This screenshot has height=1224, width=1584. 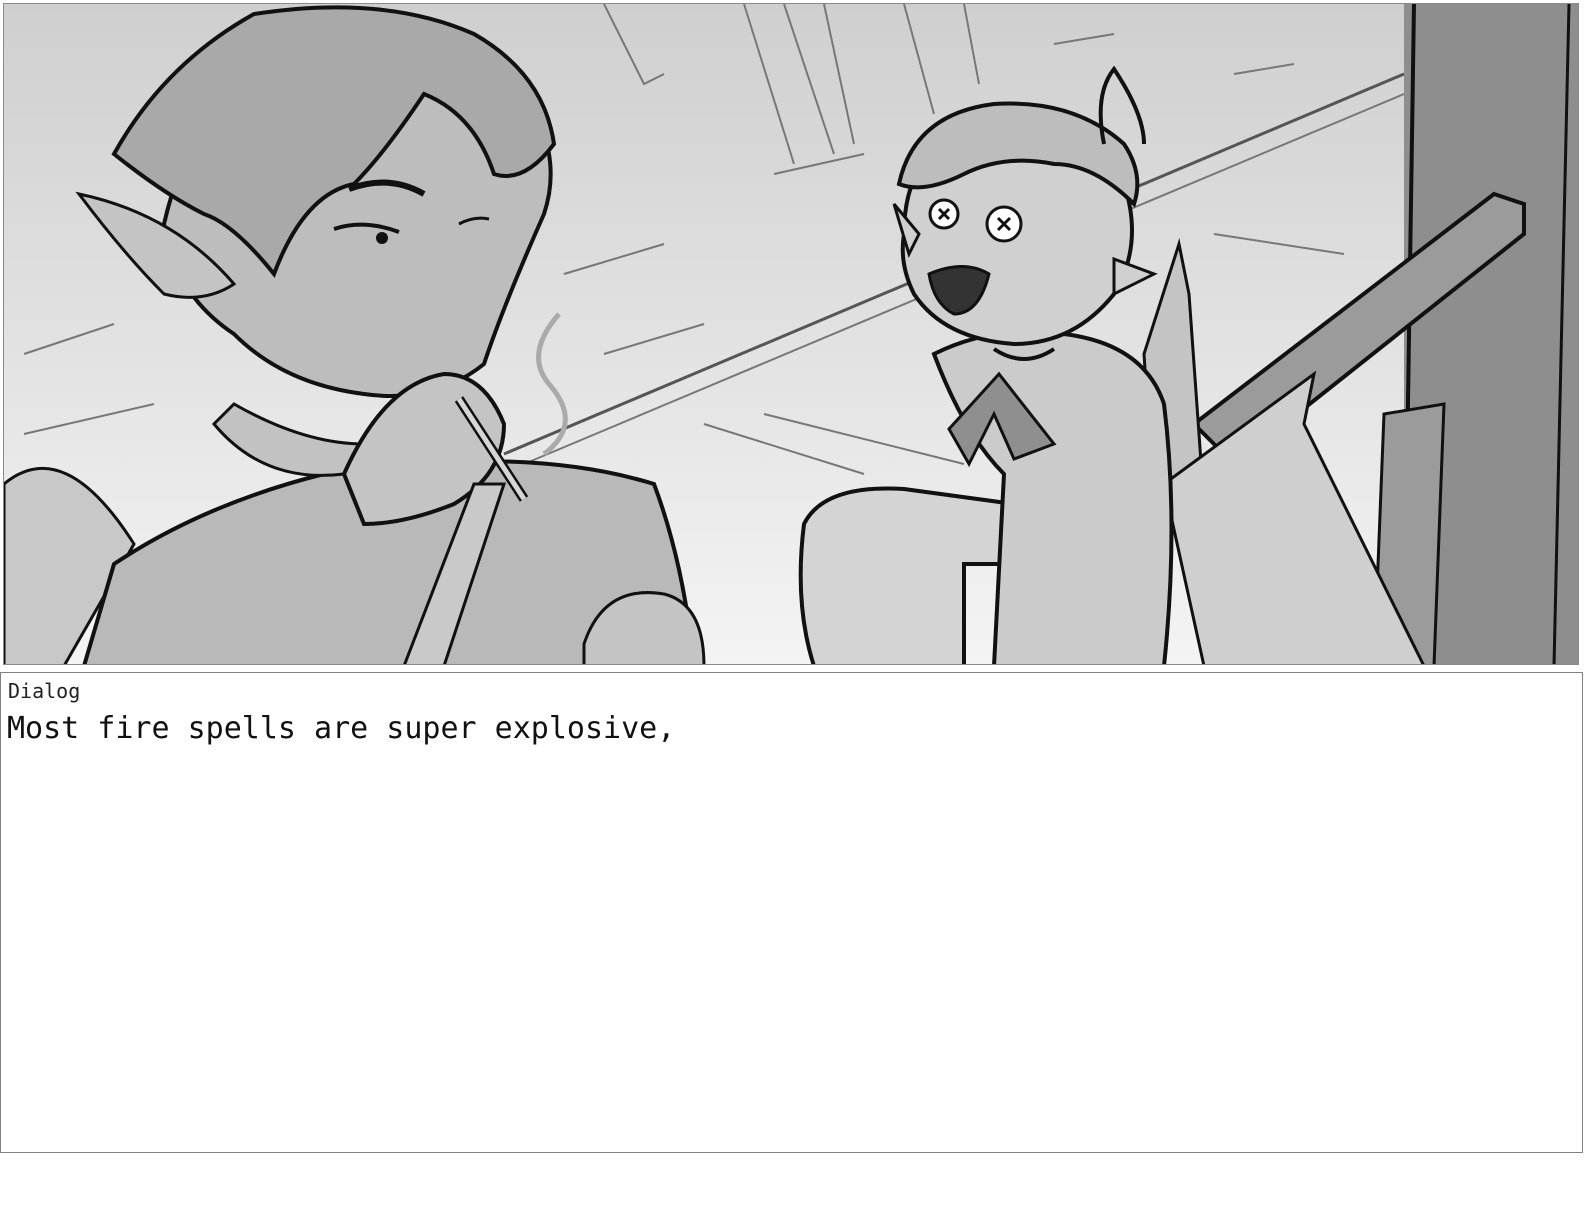 What do you see at coordinates (44, 691) in the screenshot?
I see `dialog-label: Dialog` at bounding box center [44, 691].